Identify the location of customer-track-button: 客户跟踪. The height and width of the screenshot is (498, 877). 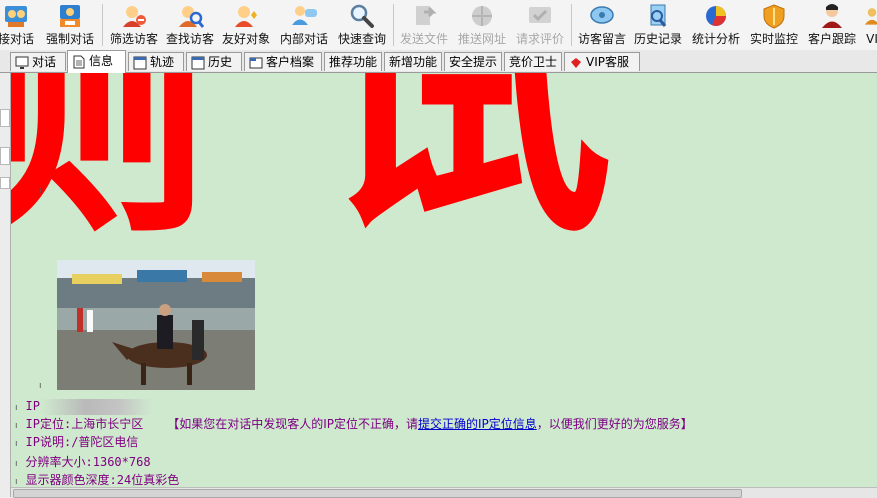
(832, 25).